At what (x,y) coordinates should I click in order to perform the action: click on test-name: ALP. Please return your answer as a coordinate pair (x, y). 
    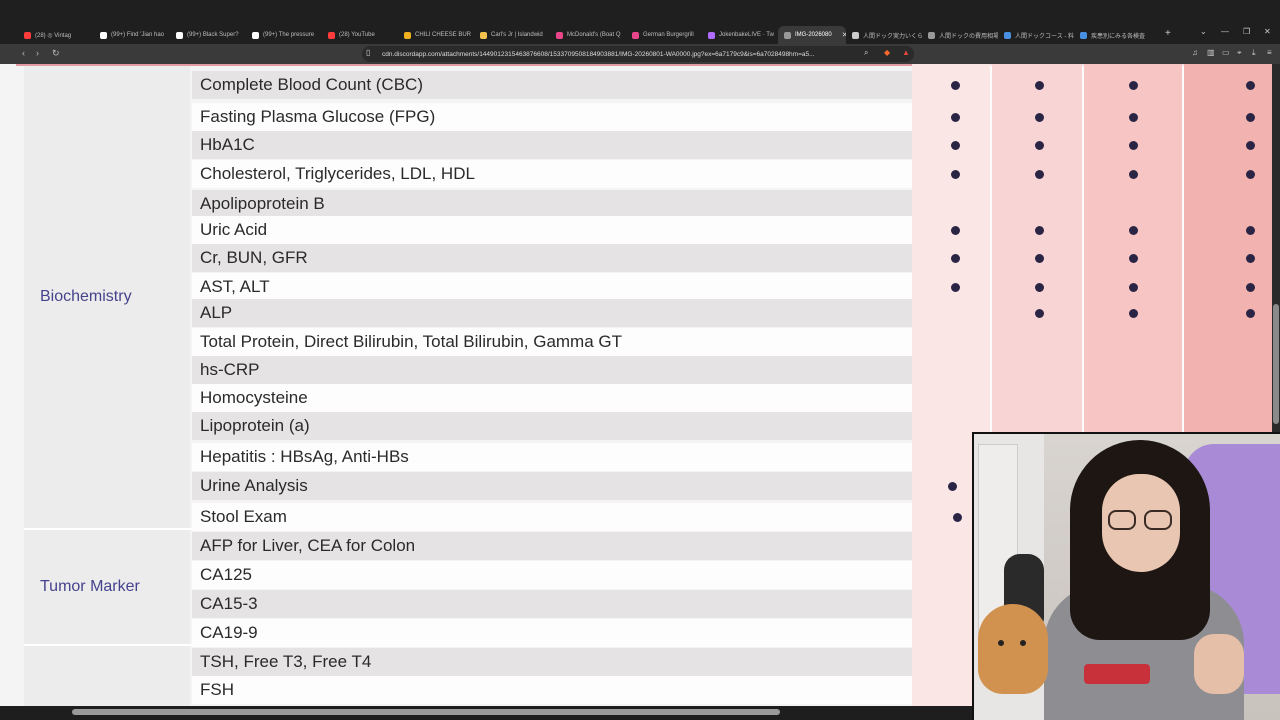
    Looking at the image, I should click on (216, 312).